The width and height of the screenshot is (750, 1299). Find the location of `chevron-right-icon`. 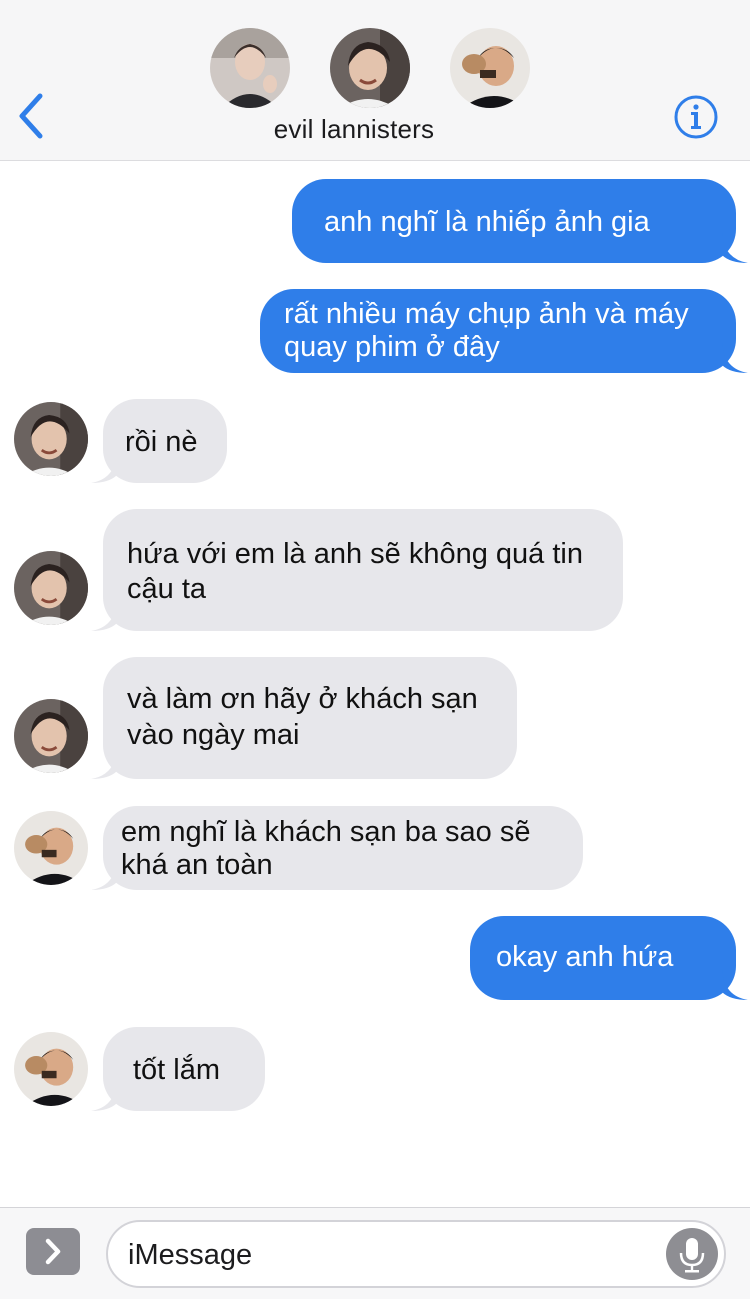

chevron-right-icon is located at coordinates (53, 1251).